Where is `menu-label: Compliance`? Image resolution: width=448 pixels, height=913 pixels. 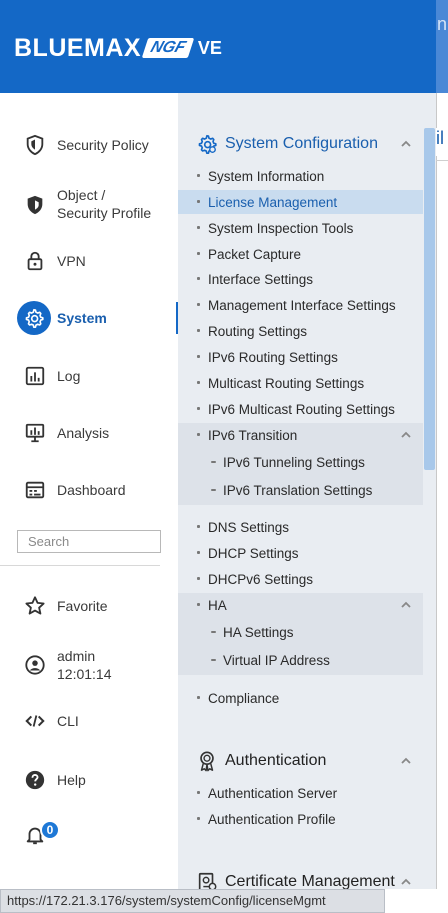
menu-label: Compliance is located at coordinates (244, 698).